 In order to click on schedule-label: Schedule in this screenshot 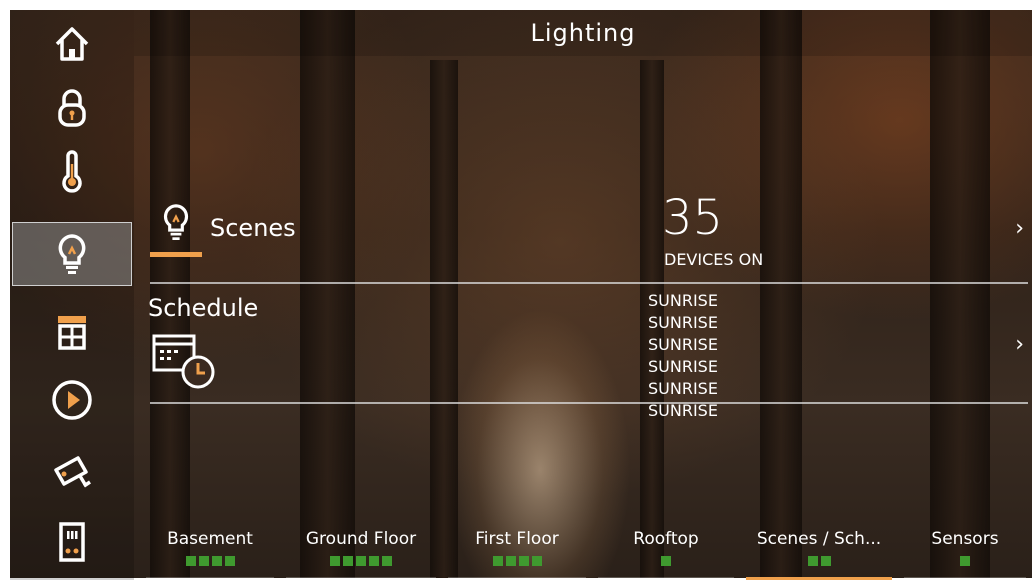, I will do `click(203, 308)`.